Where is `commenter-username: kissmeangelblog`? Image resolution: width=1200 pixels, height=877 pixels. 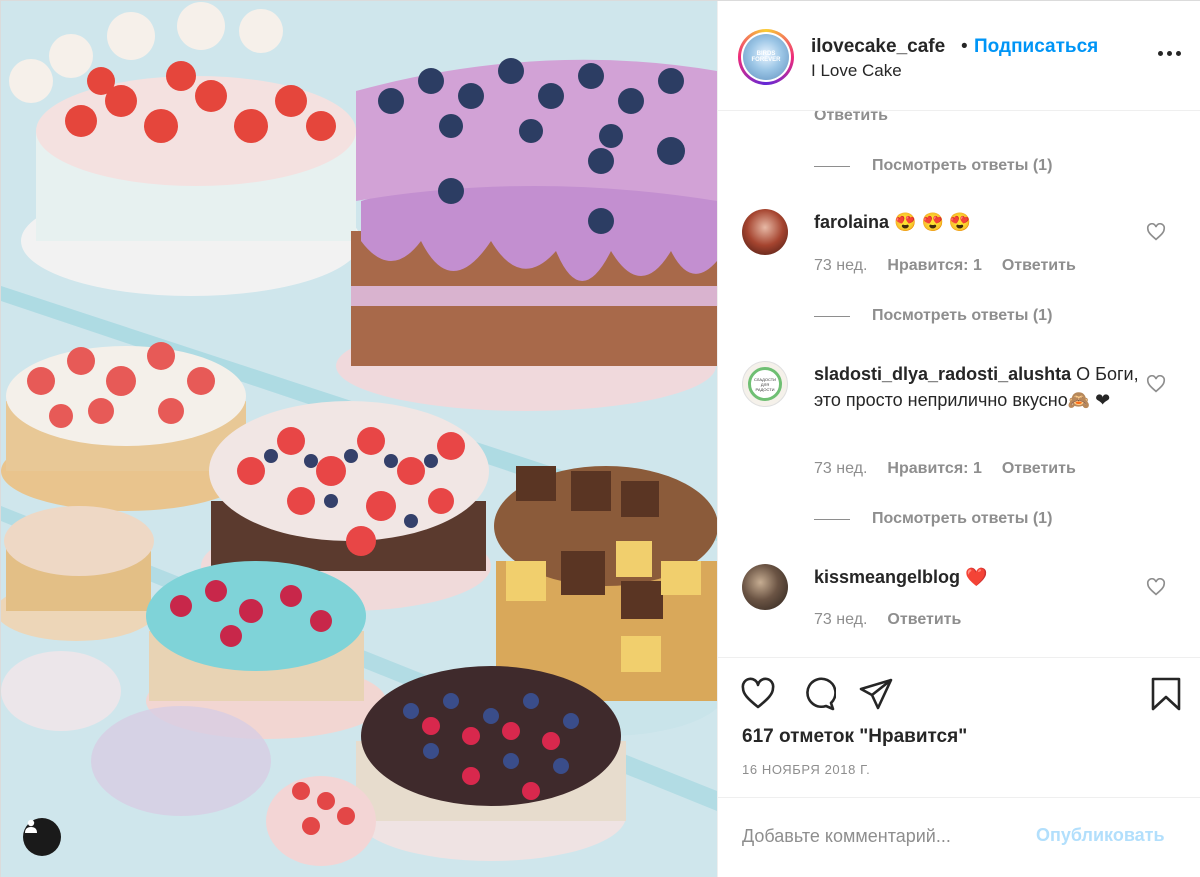
commenter-username: kissmeangelblog is located at coordinates (887, 577).